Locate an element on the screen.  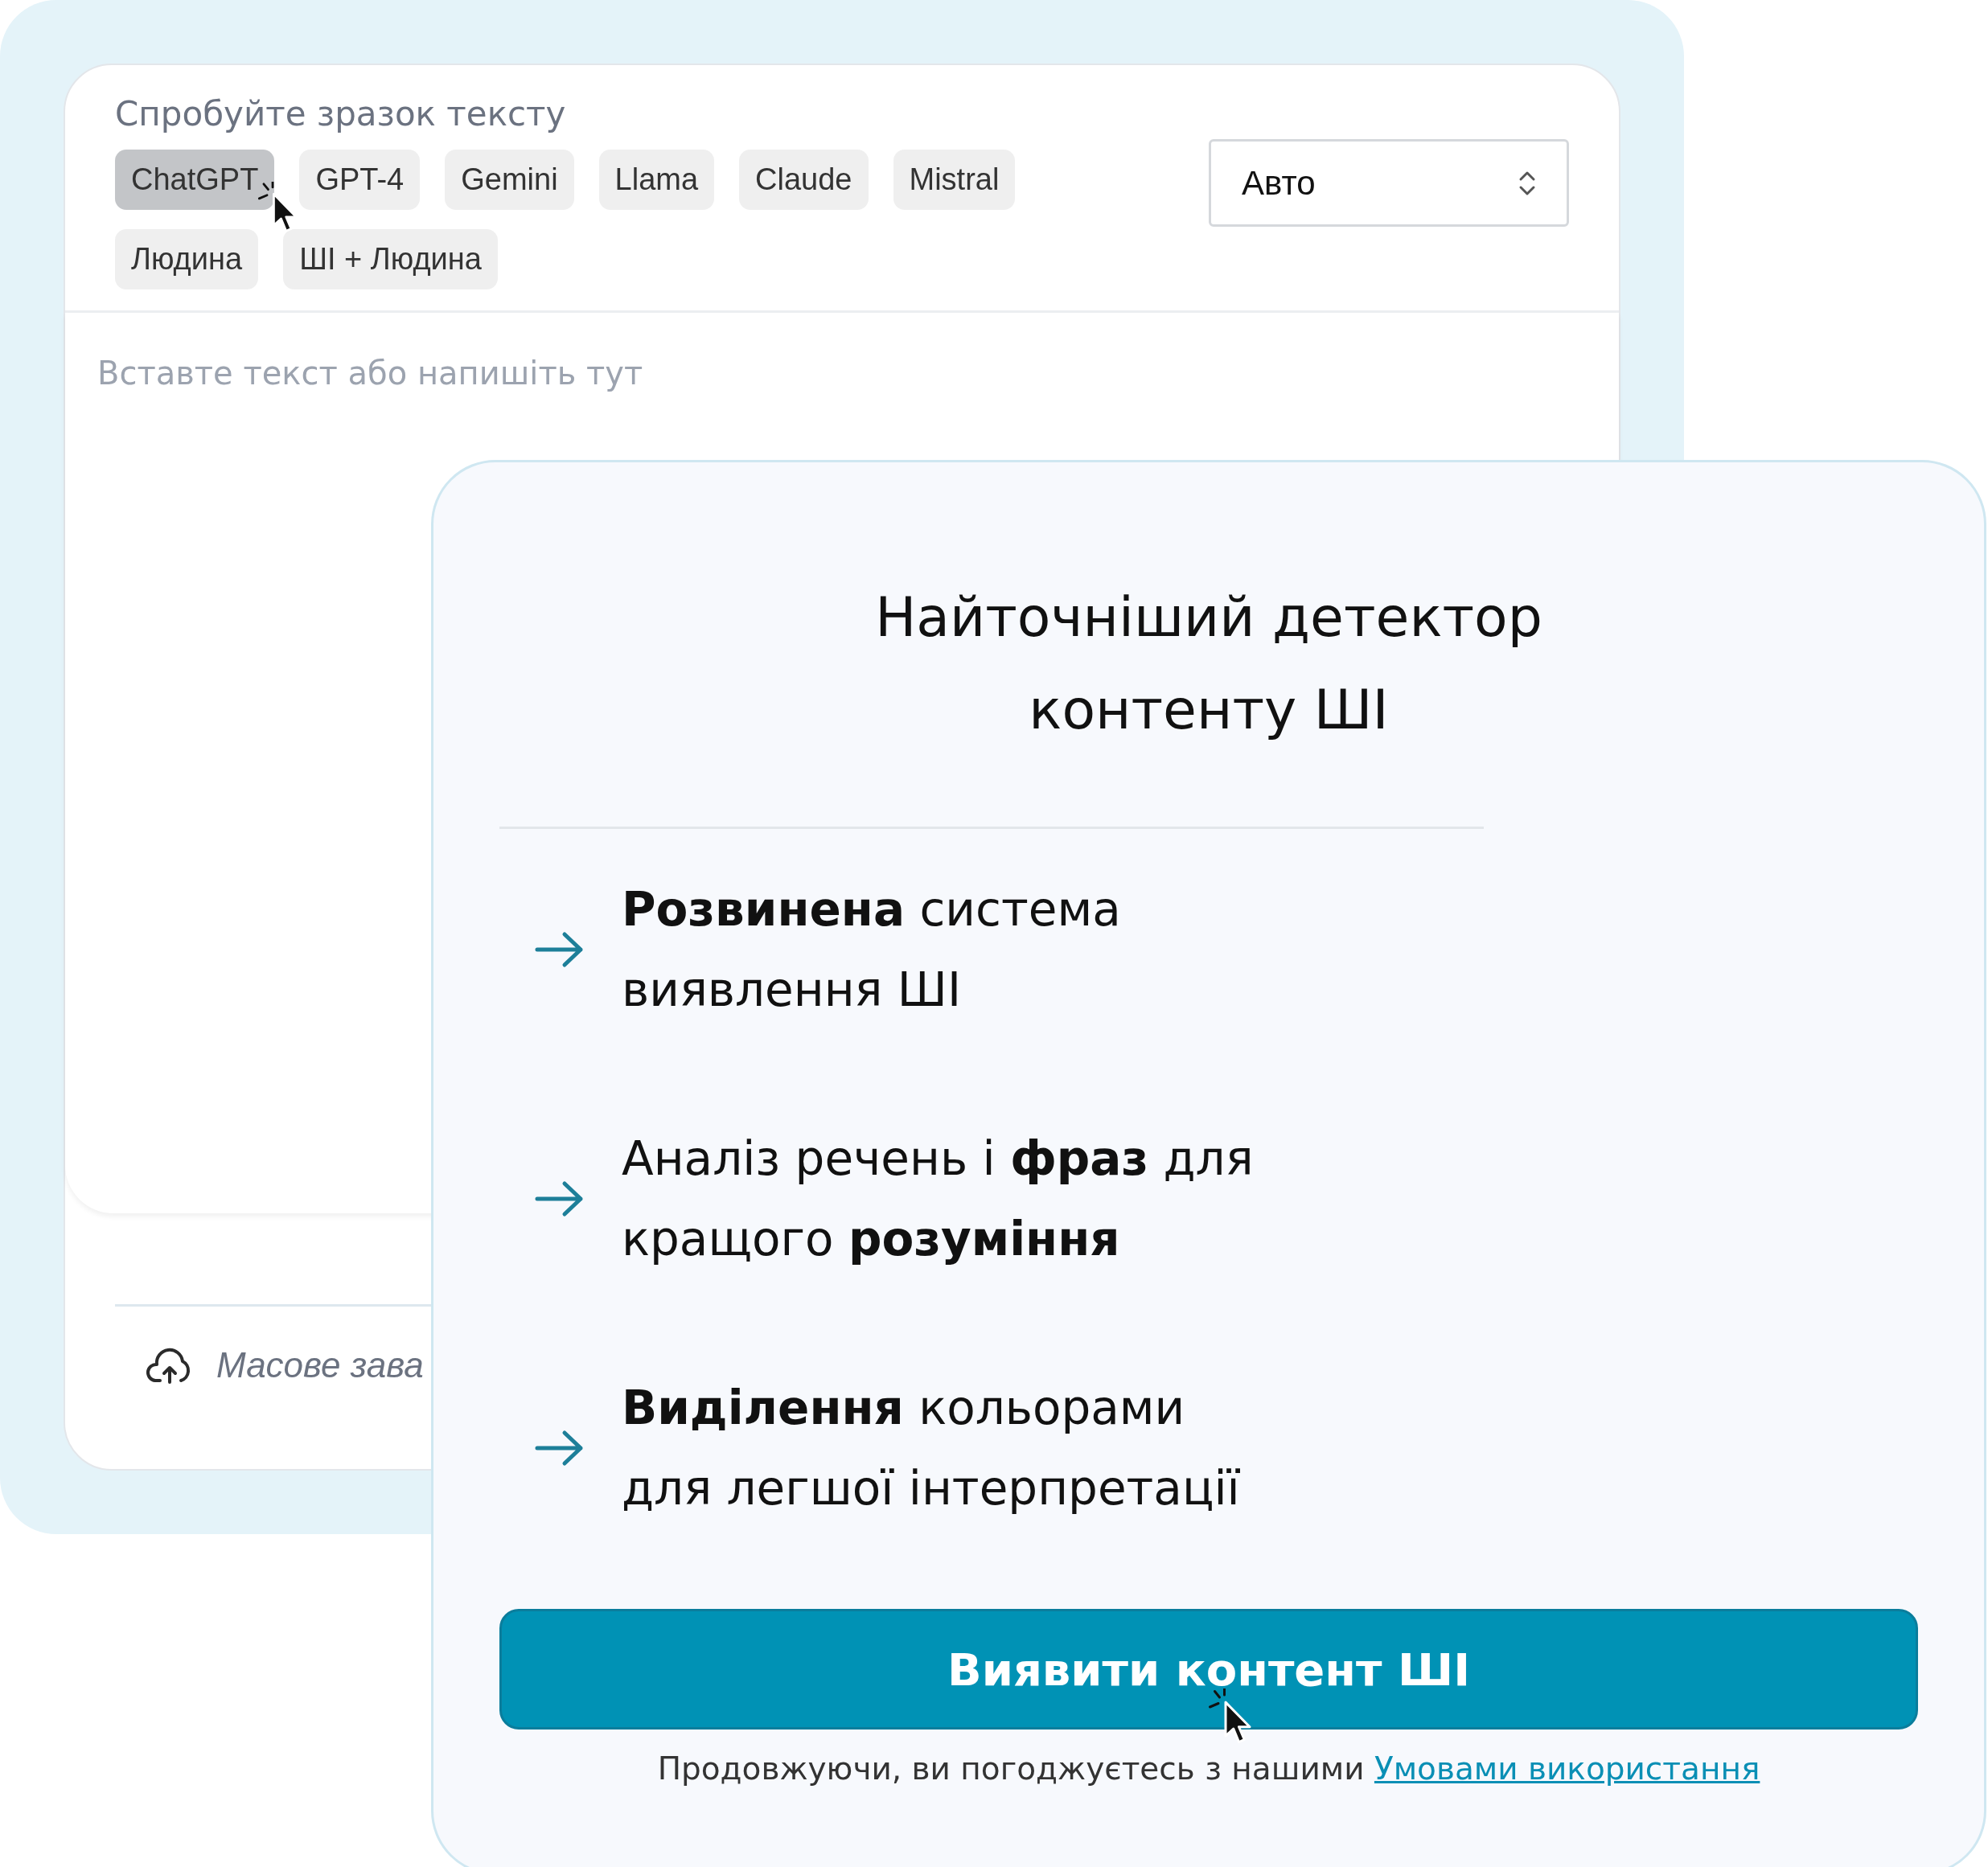
feature-text: Аналіз речень і фраз для кращого розуміння is located at coordinates (938, 1199).